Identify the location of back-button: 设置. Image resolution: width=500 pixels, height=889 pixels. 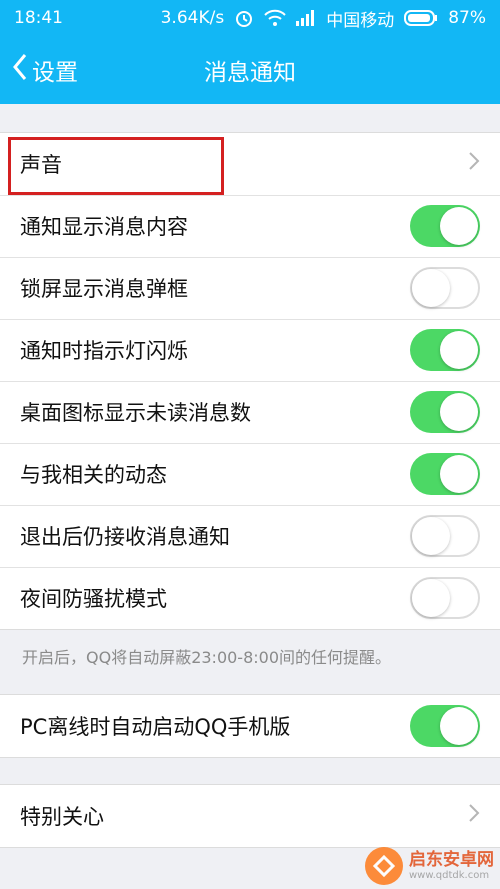
(45, 70).